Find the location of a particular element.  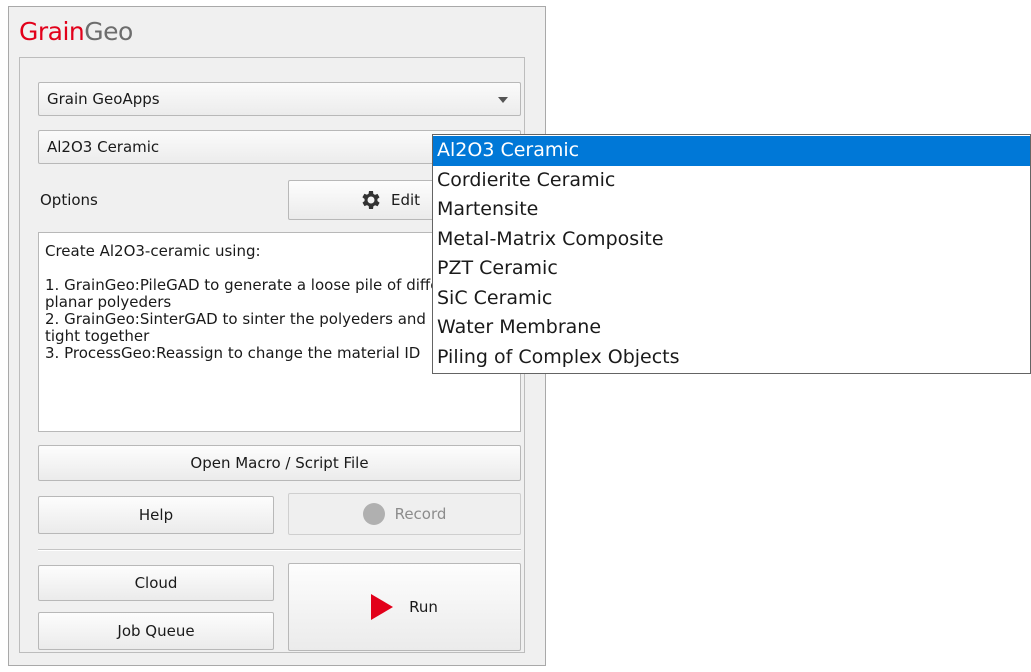

run-label: Run is located at coordinates (423, 607).